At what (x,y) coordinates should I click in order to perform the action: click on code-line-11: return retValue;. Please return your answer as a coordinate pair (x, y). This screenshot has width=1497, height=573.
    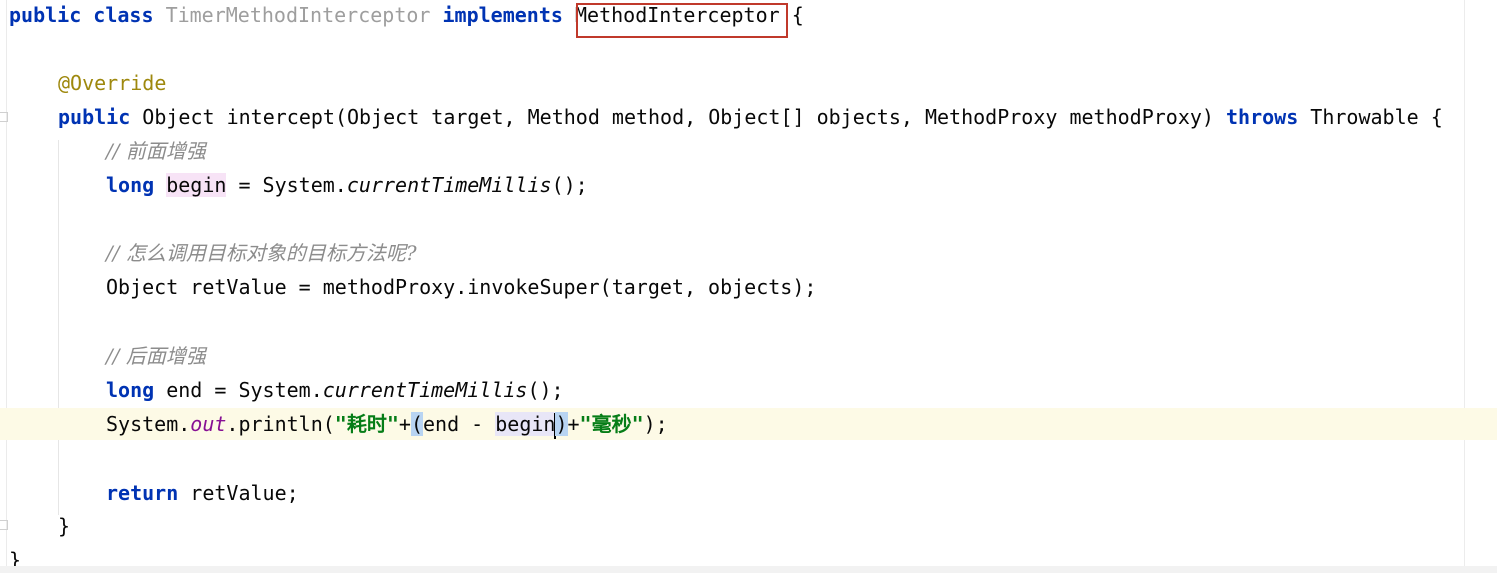
    Looking at the image, I should click on (202, 493).